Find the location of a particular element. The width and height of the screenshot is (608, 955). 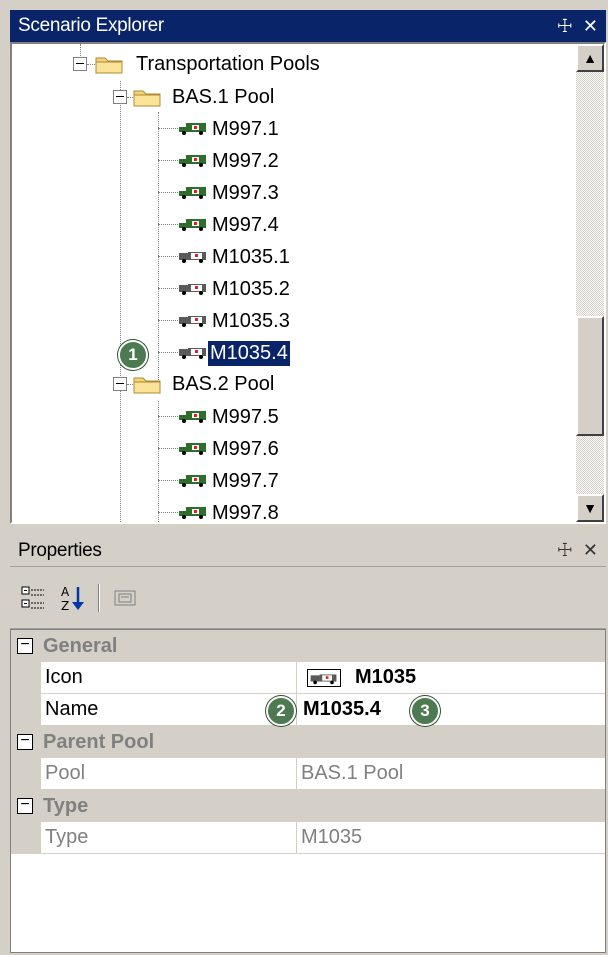

scroll-down-button: ▼ is located at coordinates (590, 508).